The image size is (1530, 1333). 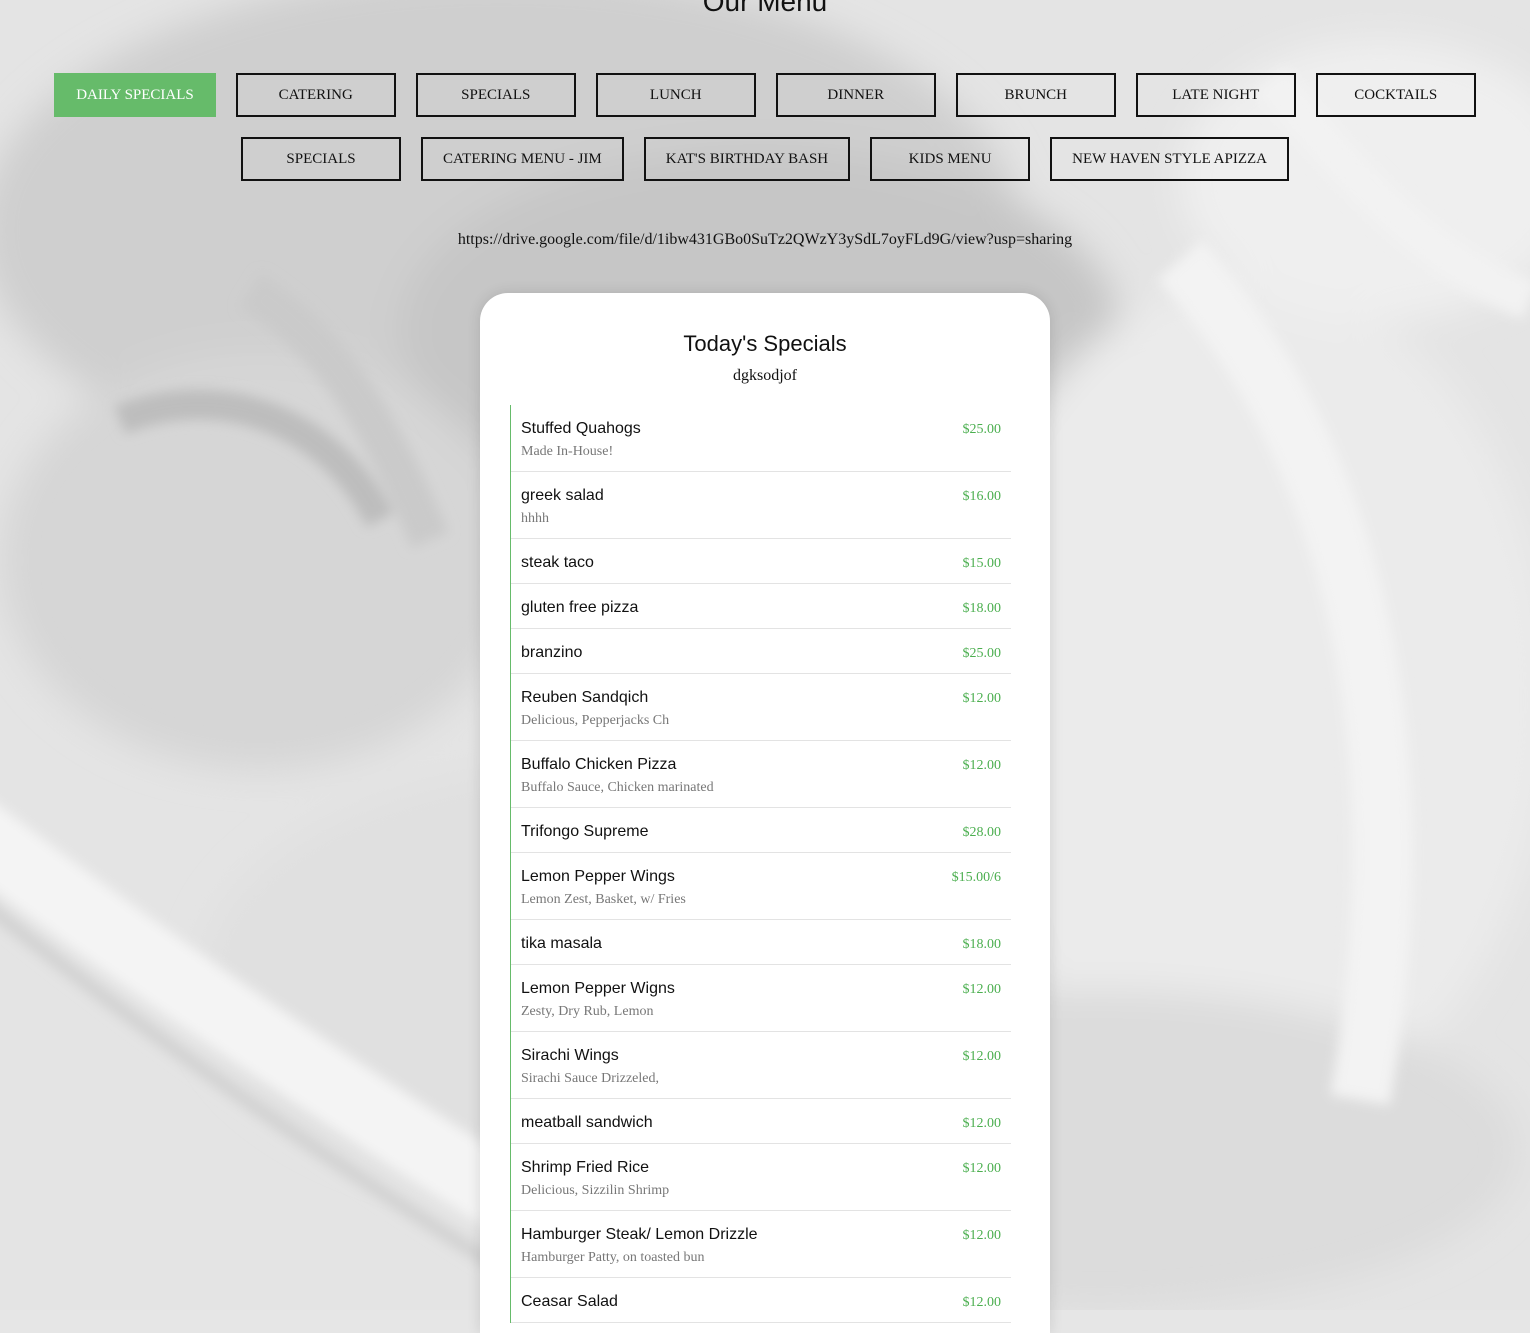 What do you see at coordinates (976, 877) in the screenshot?
I see `menu-item-price: $15.00/6` at bounding box center [976, 877].